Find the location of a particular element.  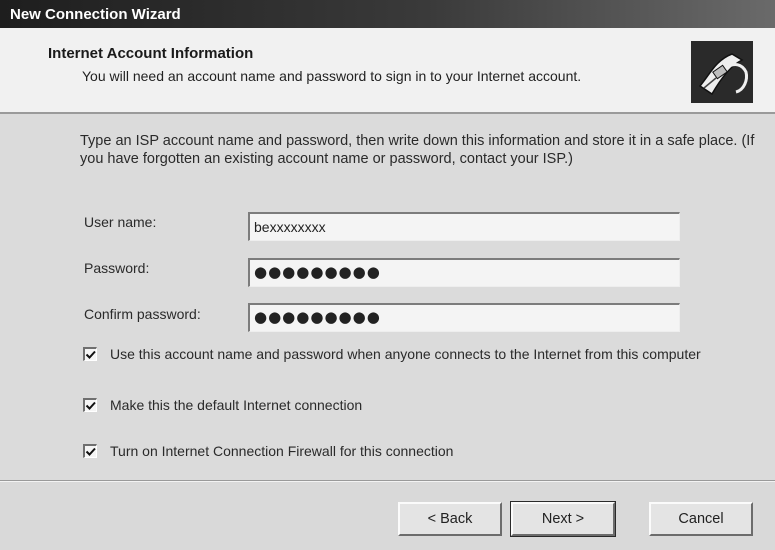

confirm-password-label: Confirm password: is located at coordinates (142, 314).